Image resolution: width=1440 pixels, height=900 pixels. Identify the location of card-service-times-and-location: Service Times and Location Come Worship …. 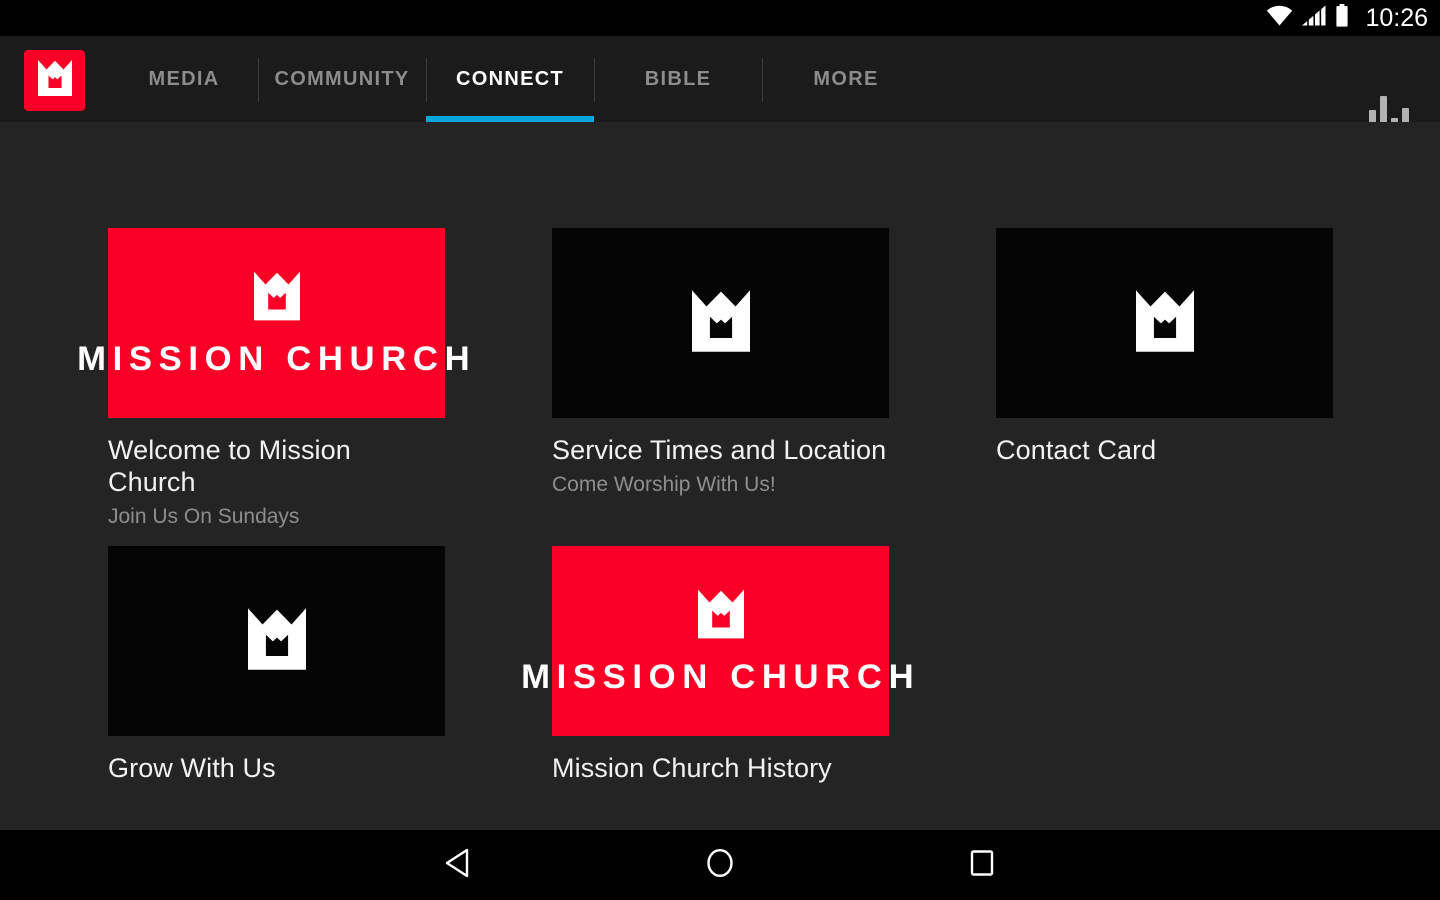
(720, 379).